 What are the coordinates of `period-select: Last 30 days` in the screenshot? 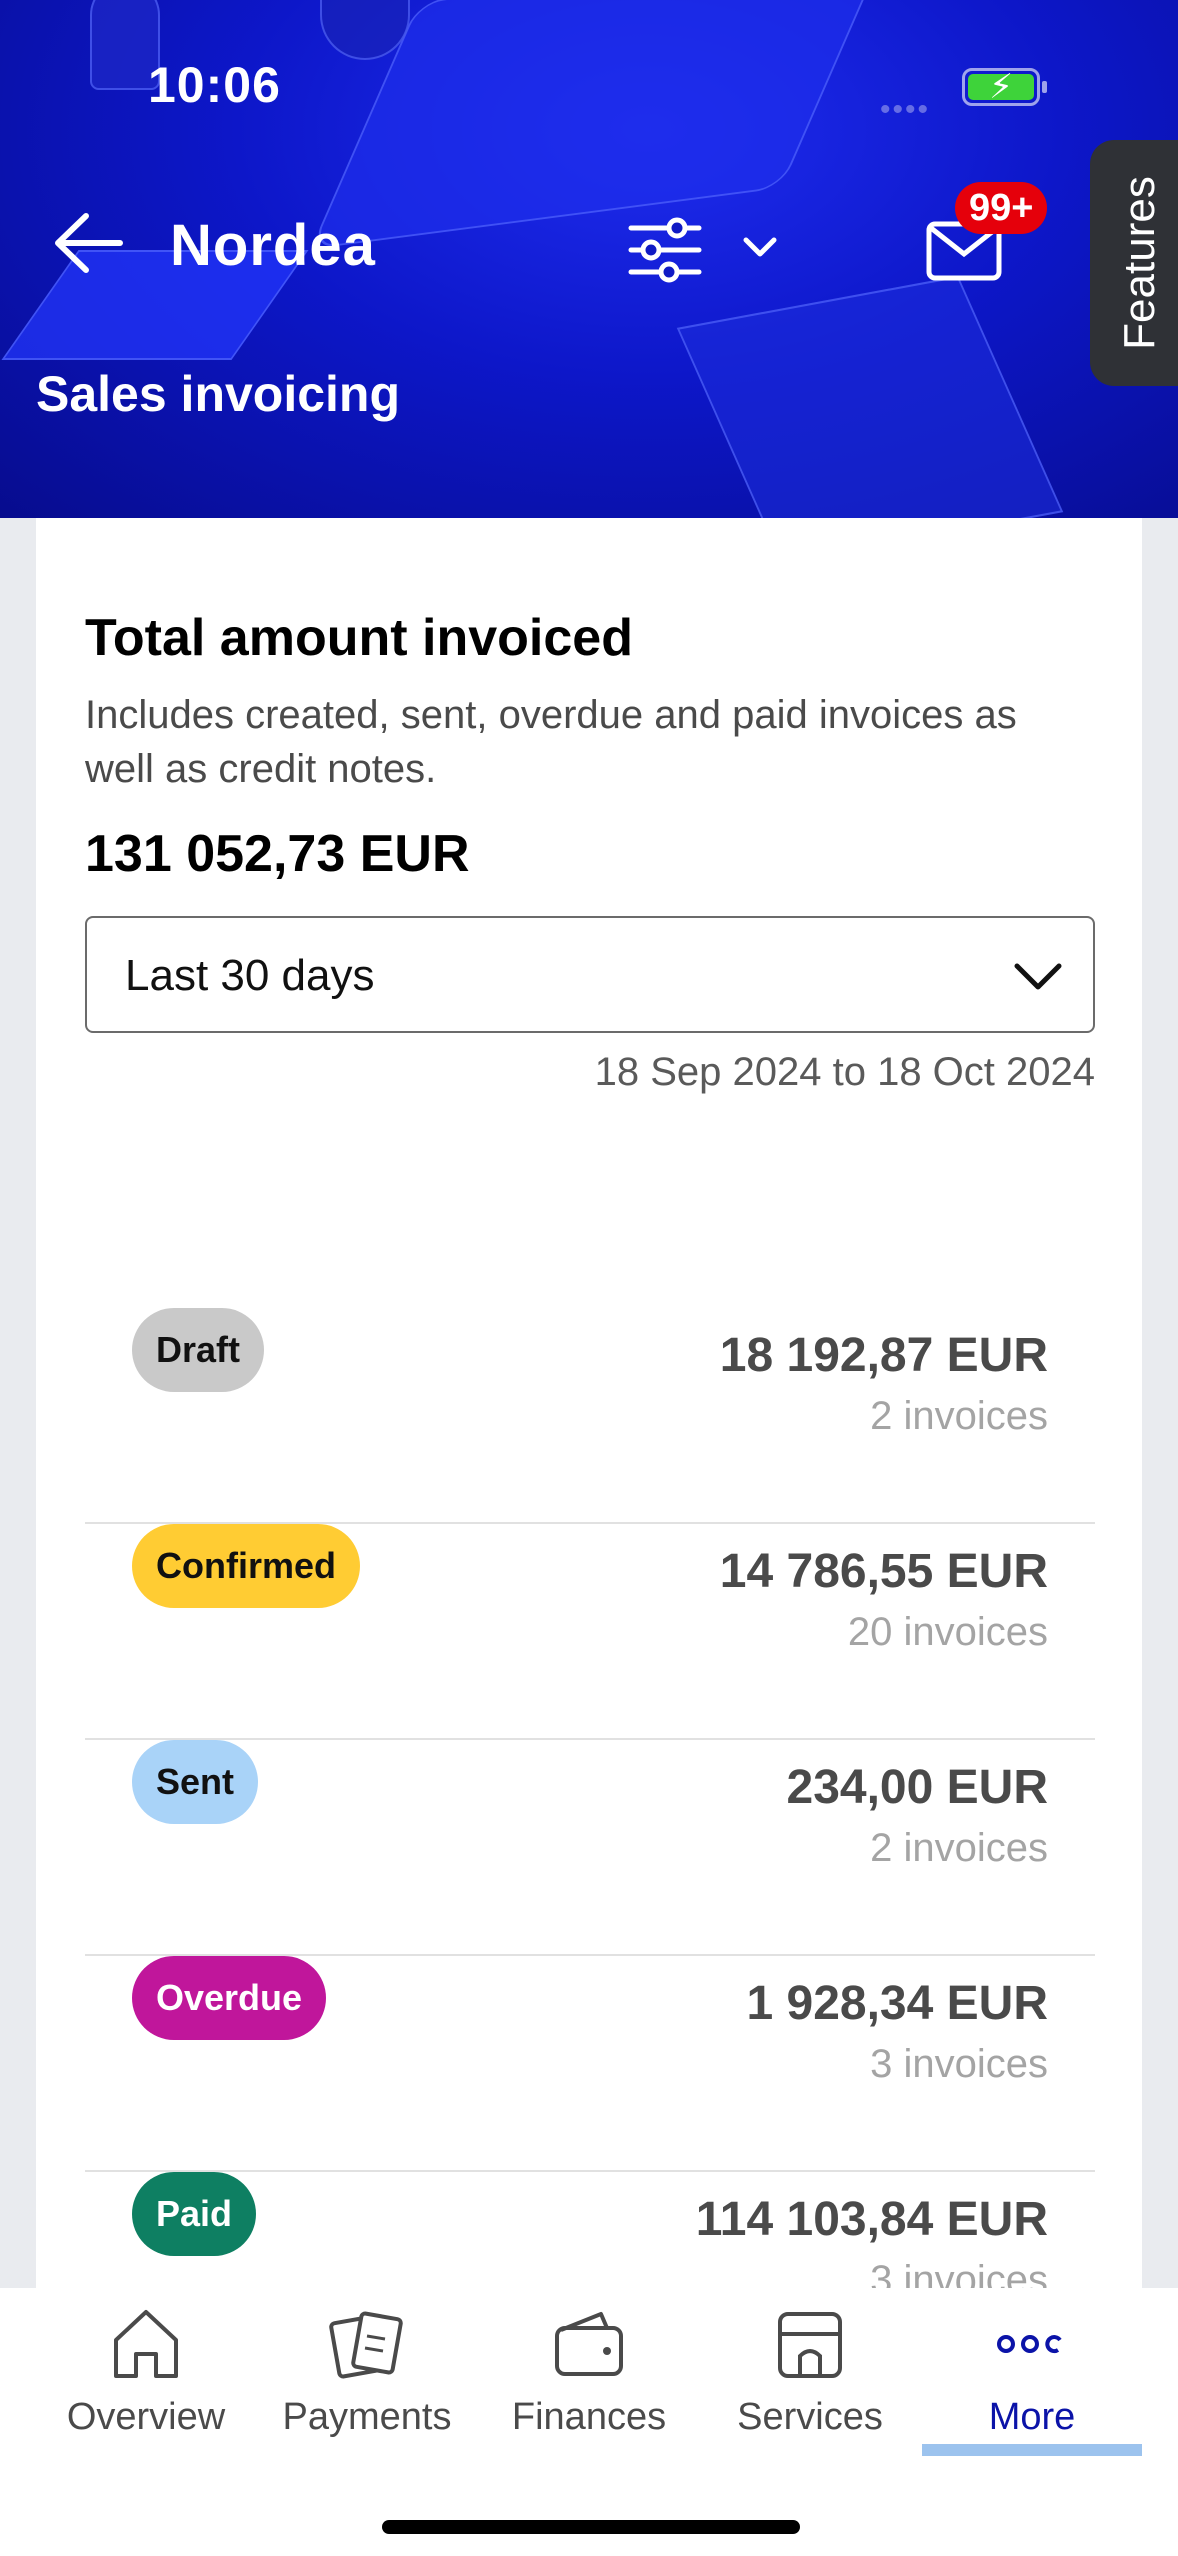 It's located at (590, 974).